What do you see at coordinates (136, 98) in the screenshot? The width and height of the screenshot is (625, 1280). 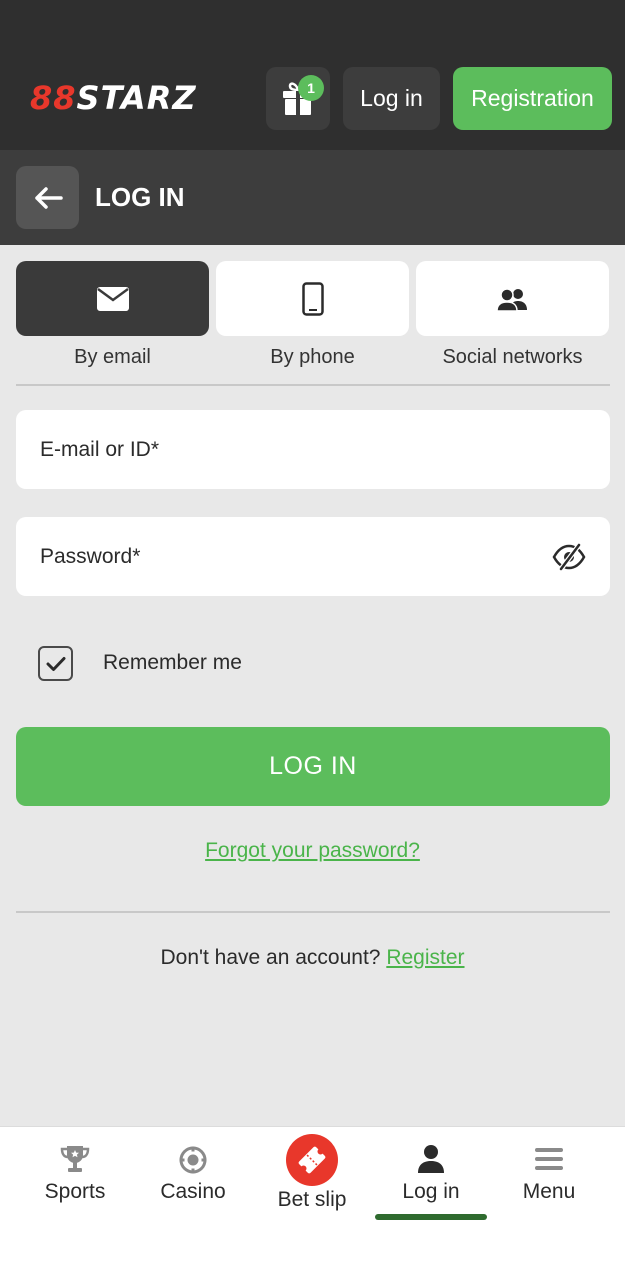 I see `logo-text: STARZ` at bounding box center [136, 98].